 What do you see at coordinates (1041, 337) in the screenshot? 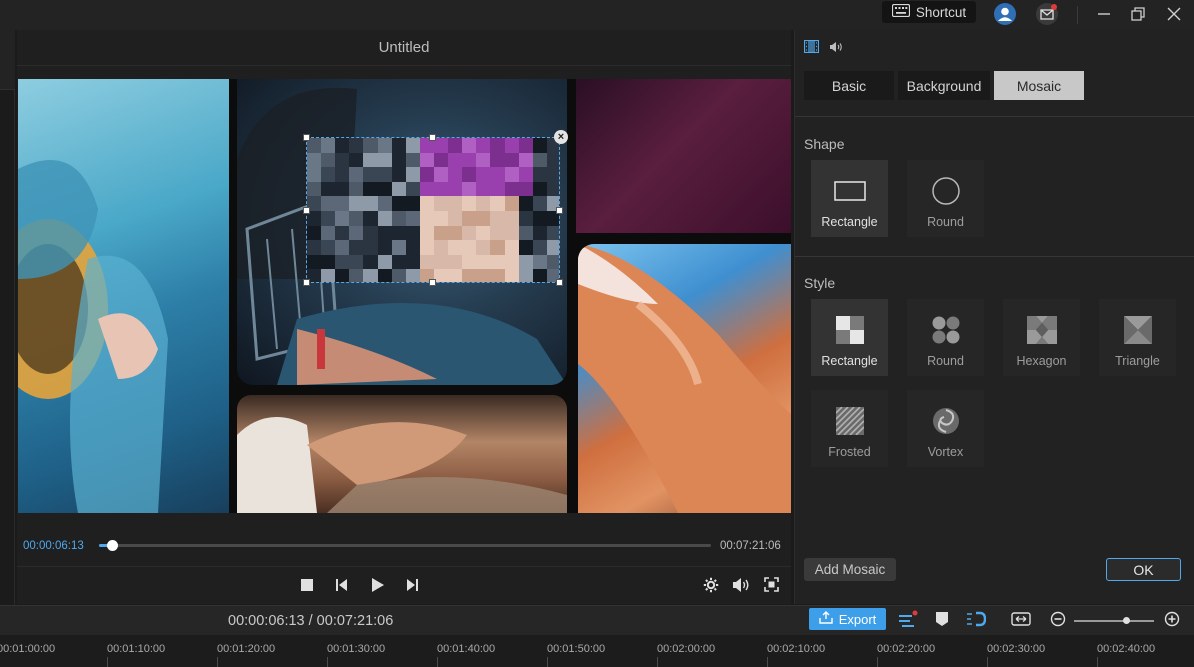
I see `style-option-hexagon: Hexagon` at bounding box center [1041, 337].